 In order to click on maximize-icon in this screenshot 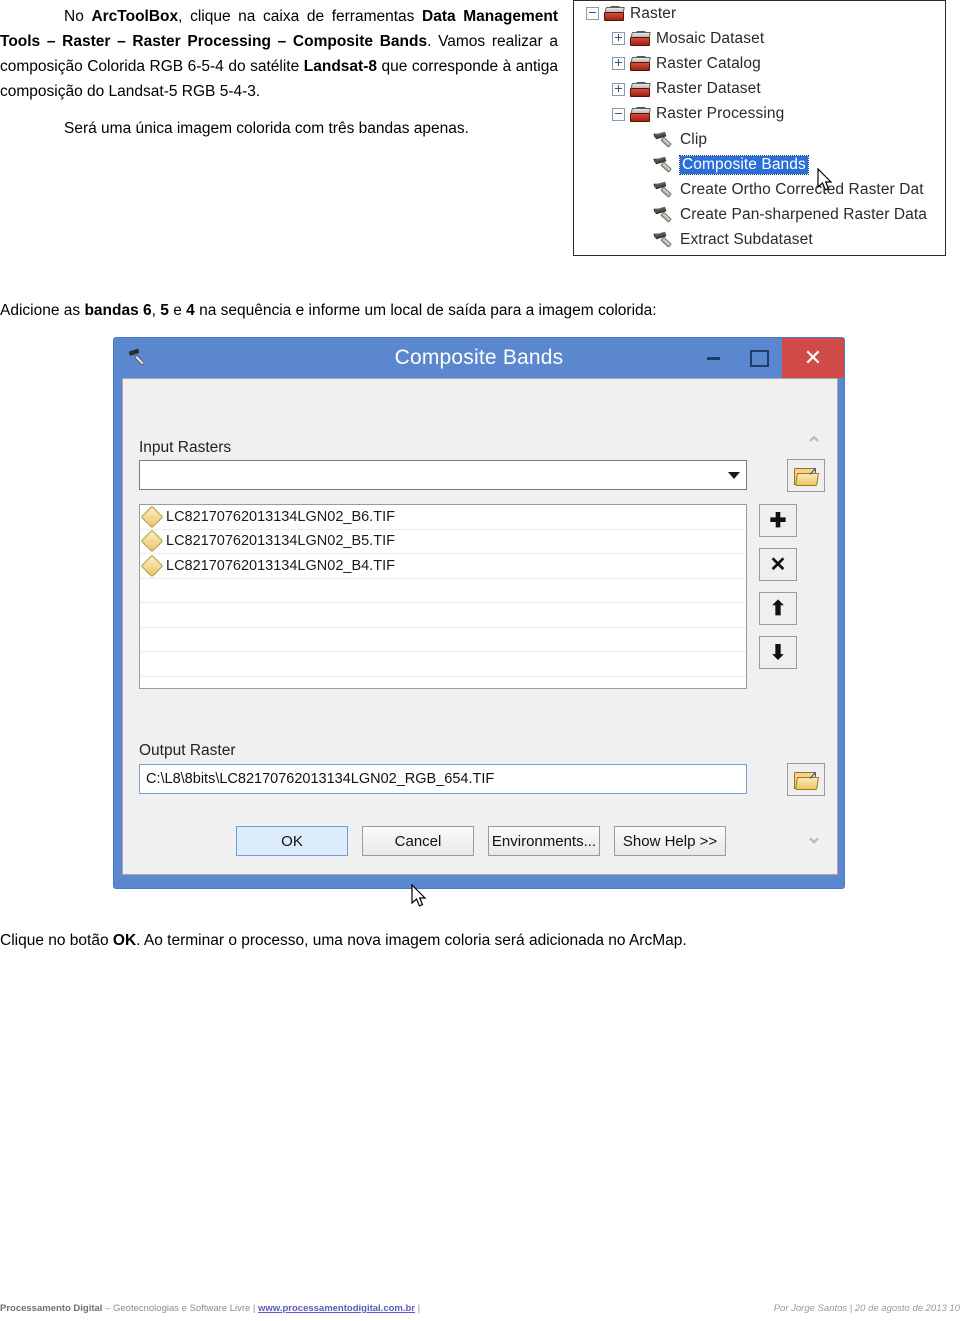, I will do `click(759, 358)`.